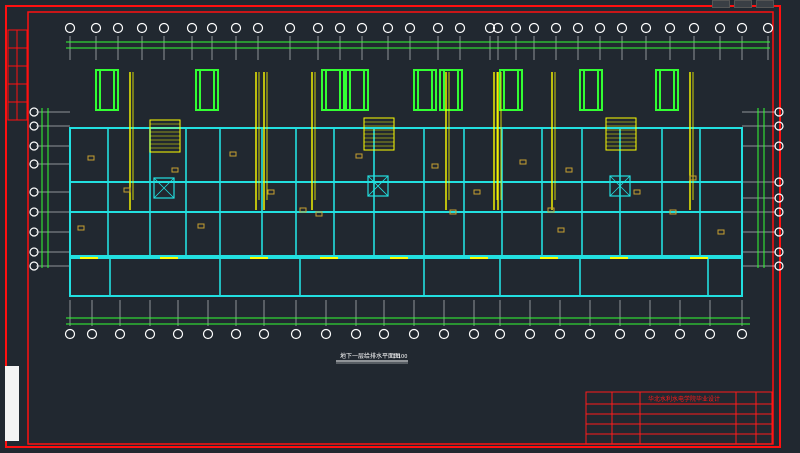  I want to click on grid-axes-right, so click(763, 189).